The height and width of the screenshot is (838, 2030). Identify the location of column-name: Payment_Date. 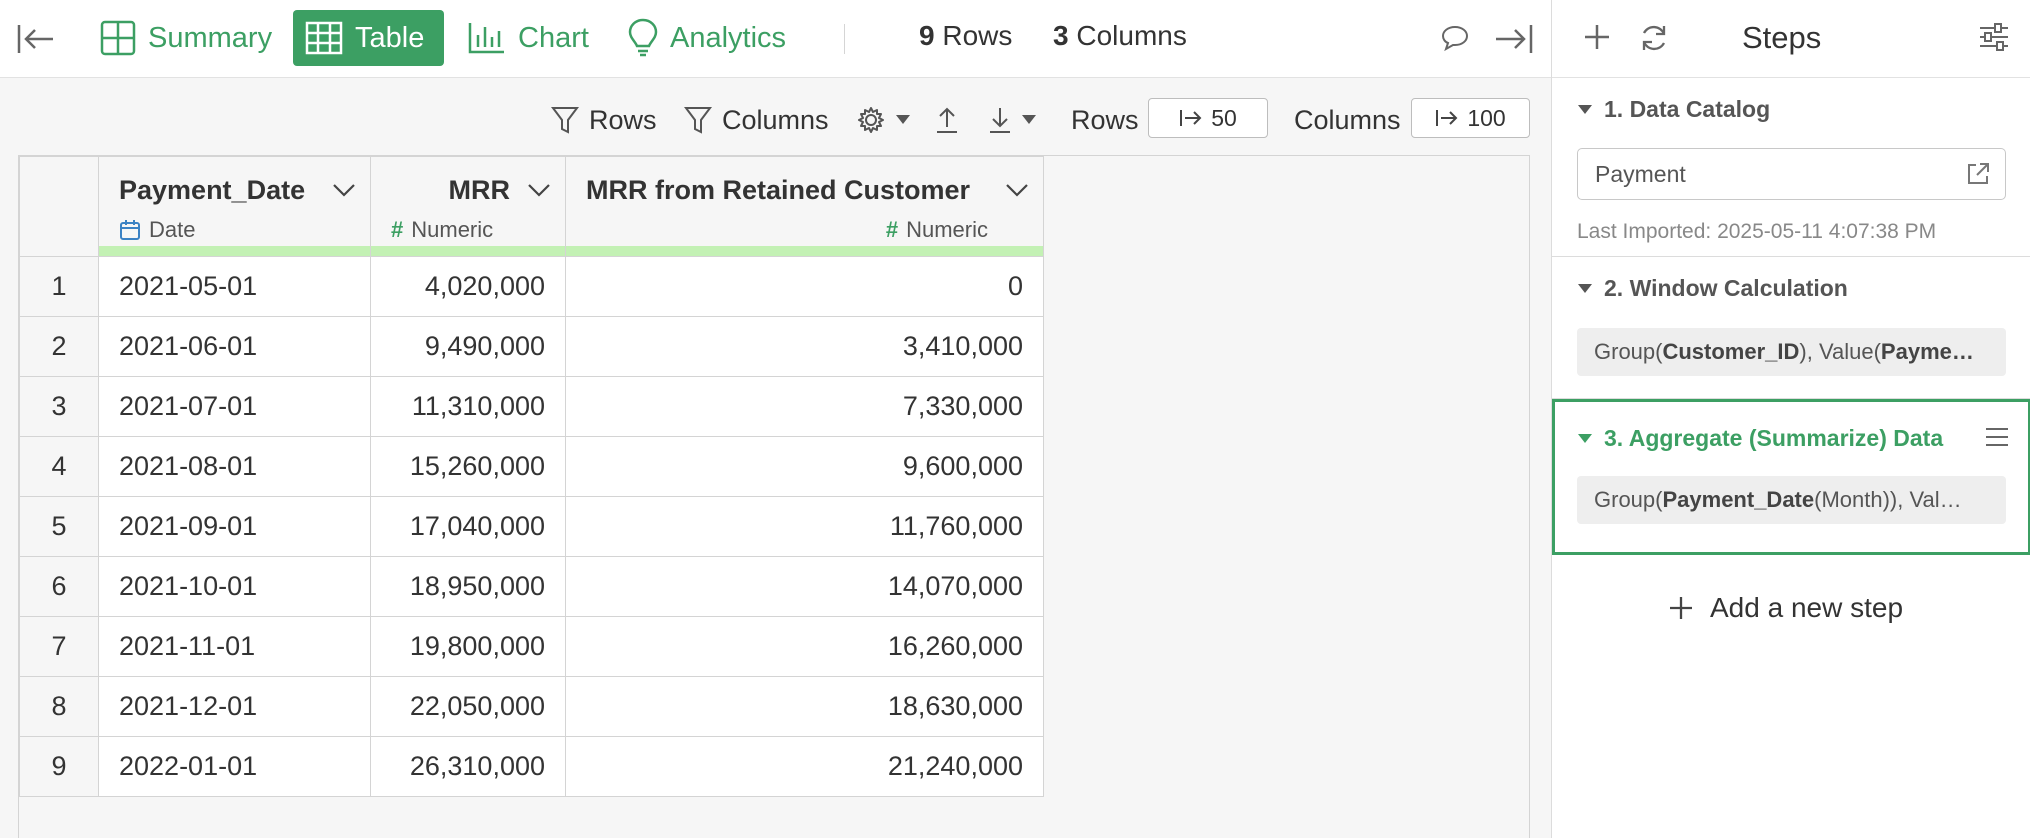
(212, 190).